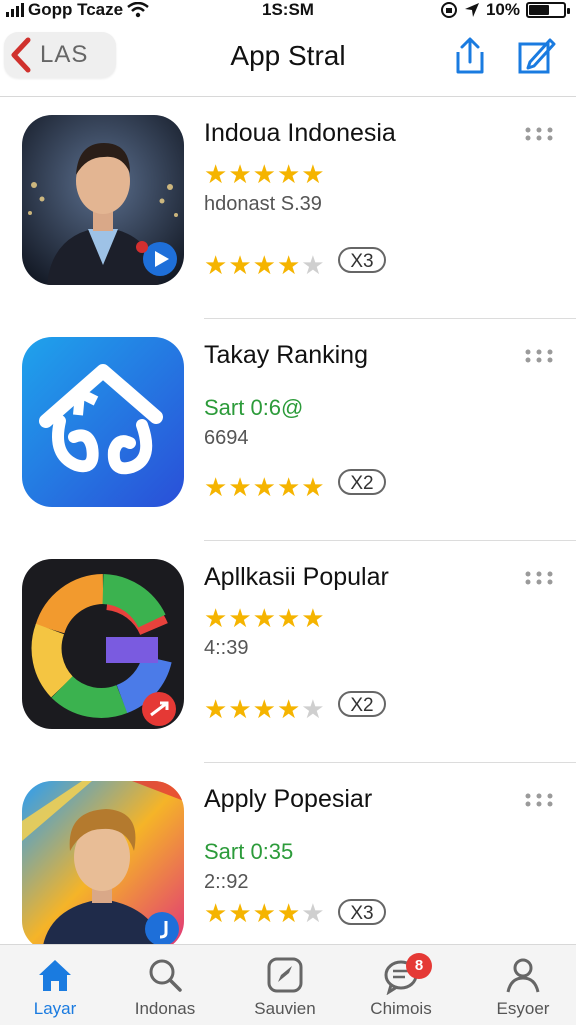  Describe the element at coordinates (401, 986) in the screenshot. I see `tab-chimois: 8 Chimois` at that location.